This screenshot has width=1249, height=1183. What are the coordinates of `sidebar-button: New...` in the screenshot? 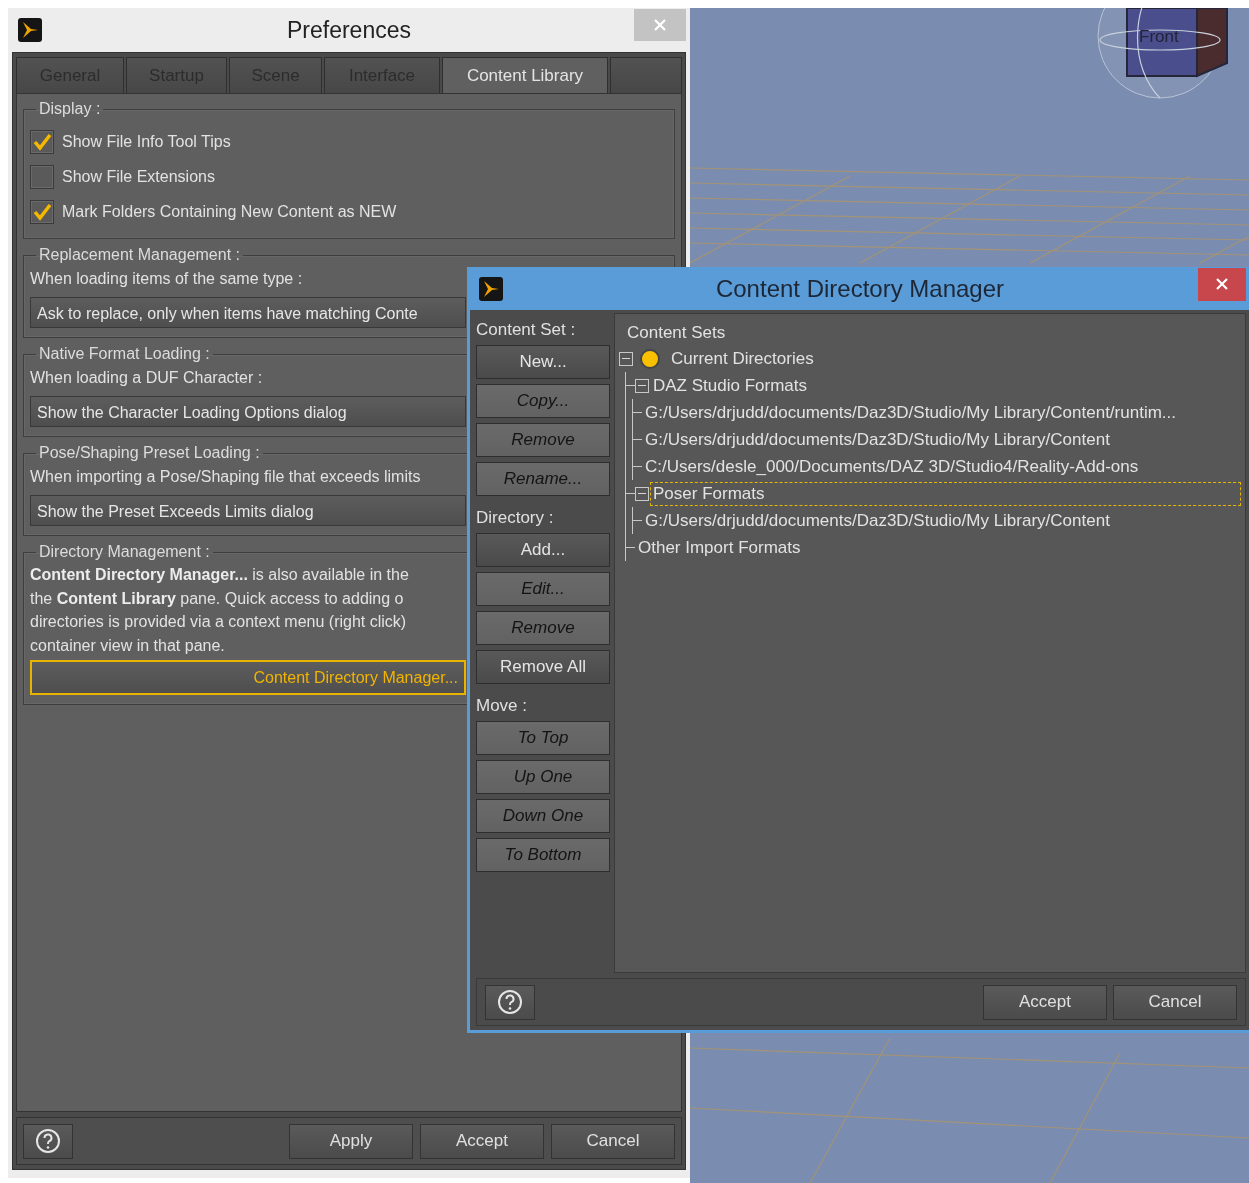 It's located at (543, 362).